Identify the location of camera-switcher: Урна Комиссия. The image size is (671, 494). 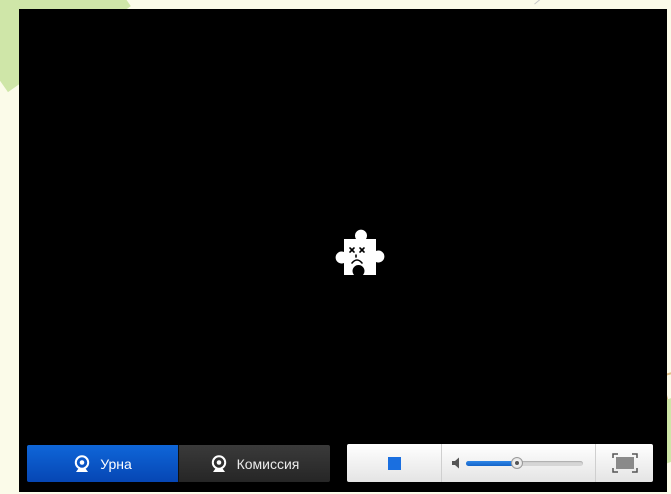
(178, 463).